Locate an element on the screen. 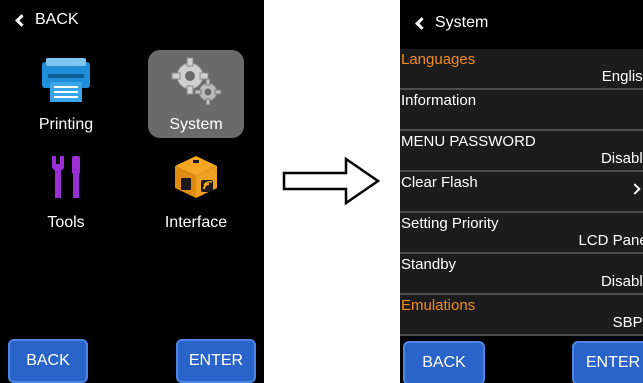 Image resolution: width=643 pixels, height=383 pixels. setting-name: Information is located at coordinates (439, 100).